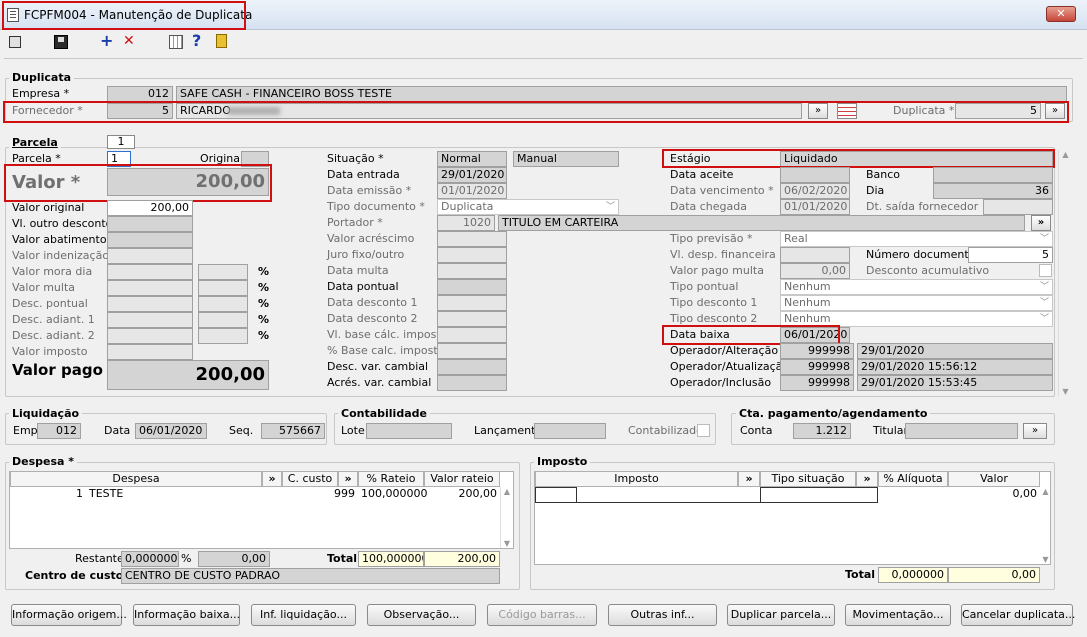  Describe the element at coordinates (320, 495) in the screenshot. I see `despesa-row-ccusto: 999` at that location.